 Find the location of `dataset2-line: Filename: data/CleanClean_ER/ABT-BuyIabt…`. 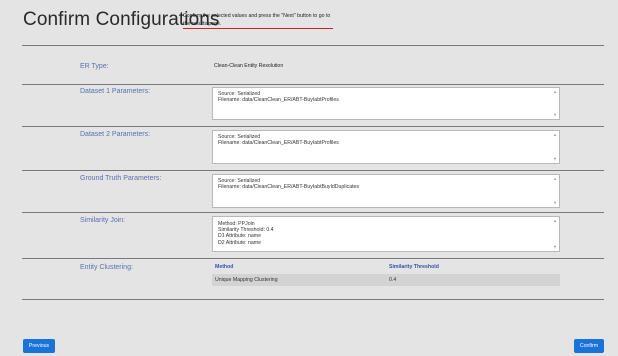

dataset2-line: Filename: data/CleanClean_ER/ABT-BuyIabt… is located at coordinates (278, 143).